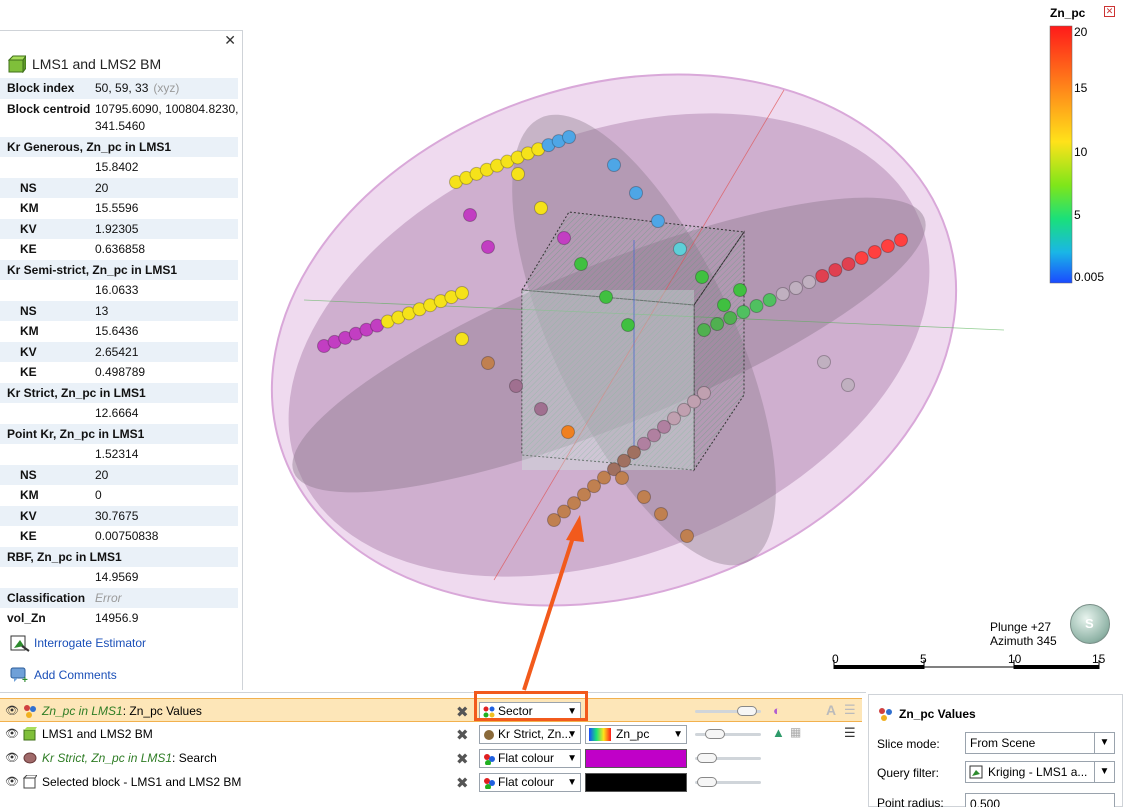  I want to click on info-label: vol_Zn, so click(26, 618).